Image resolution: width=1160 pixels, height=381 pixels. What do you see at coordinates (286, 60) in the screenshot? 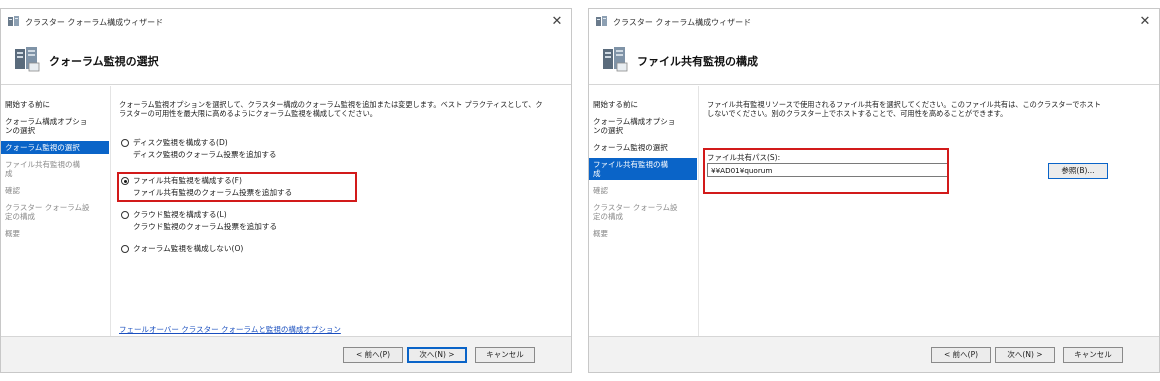
I see `wizard-header: クォーラム監視の選択` at bounding box center [286, 60].